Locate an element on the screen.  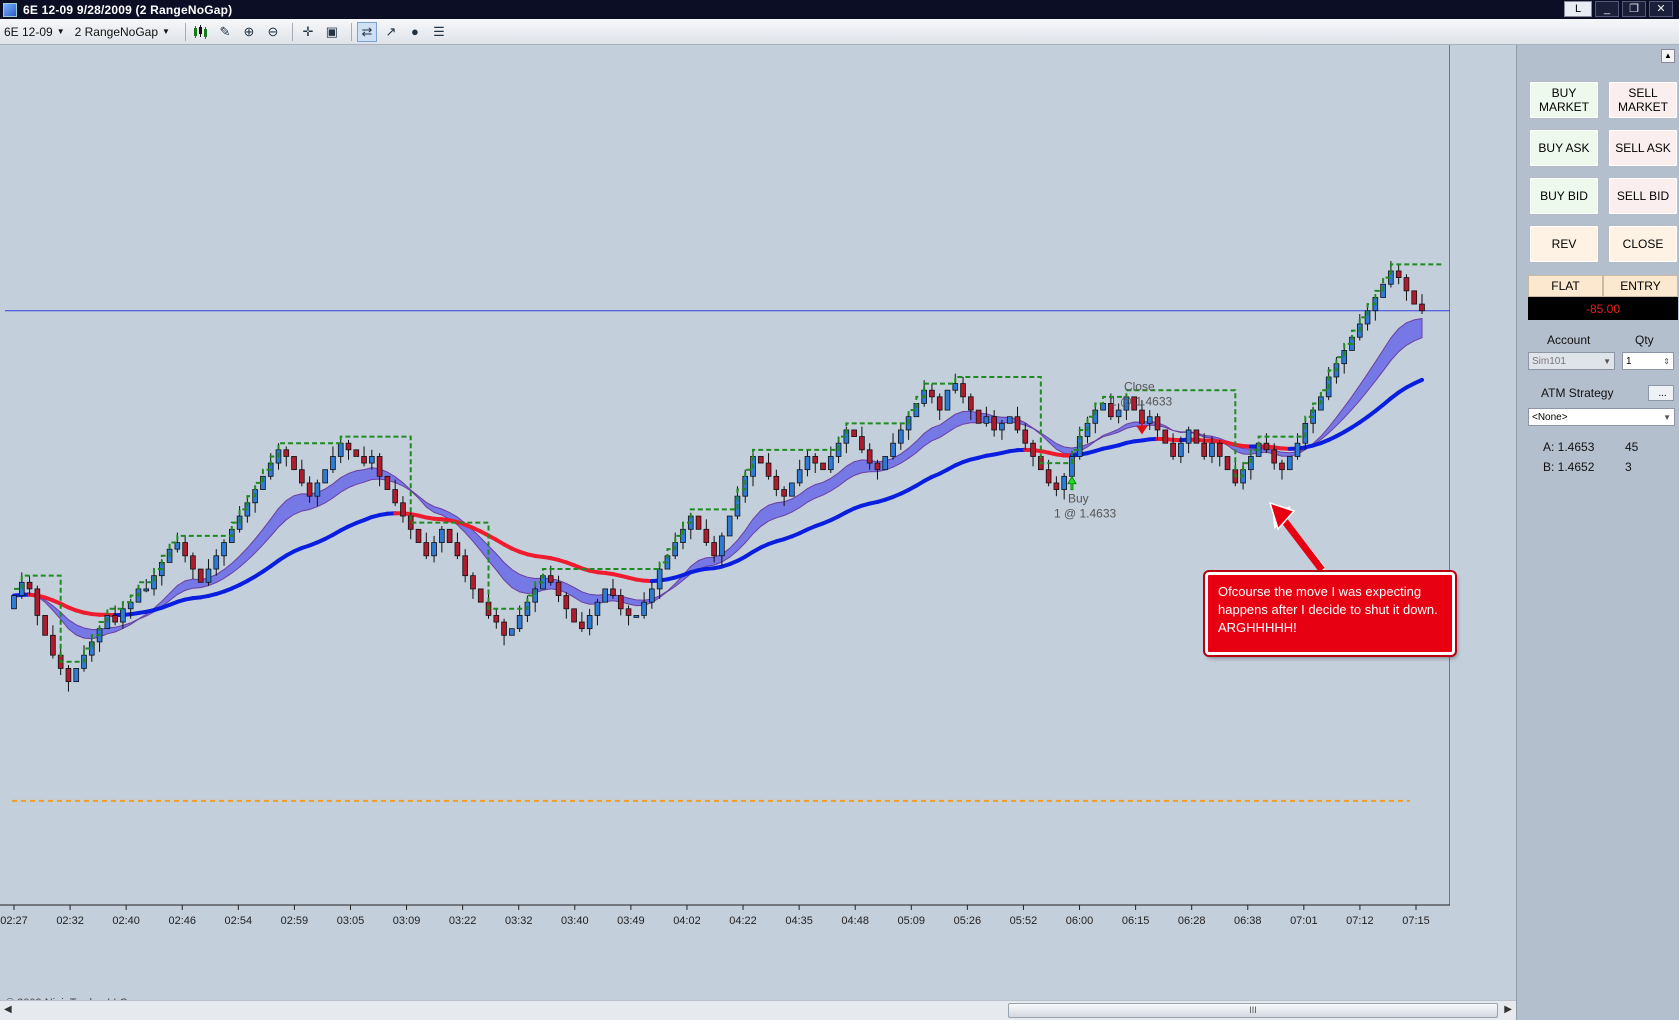
buy-ask-button: BUY ASK is located at coordinates (1564, 148).